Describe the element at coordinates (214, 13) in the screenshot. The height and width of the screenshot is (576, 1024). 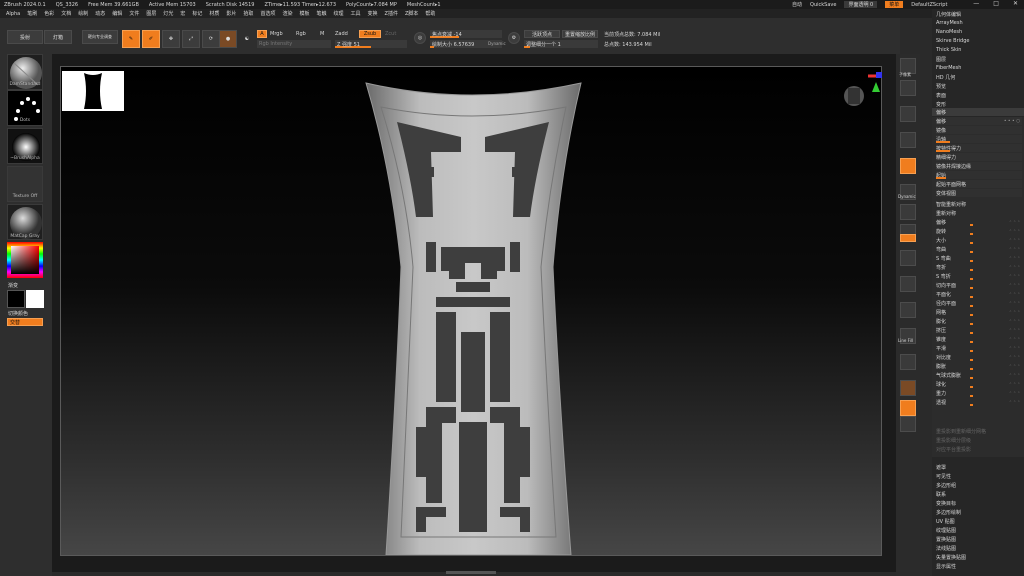
I see `menu-item: 材质` at that location.